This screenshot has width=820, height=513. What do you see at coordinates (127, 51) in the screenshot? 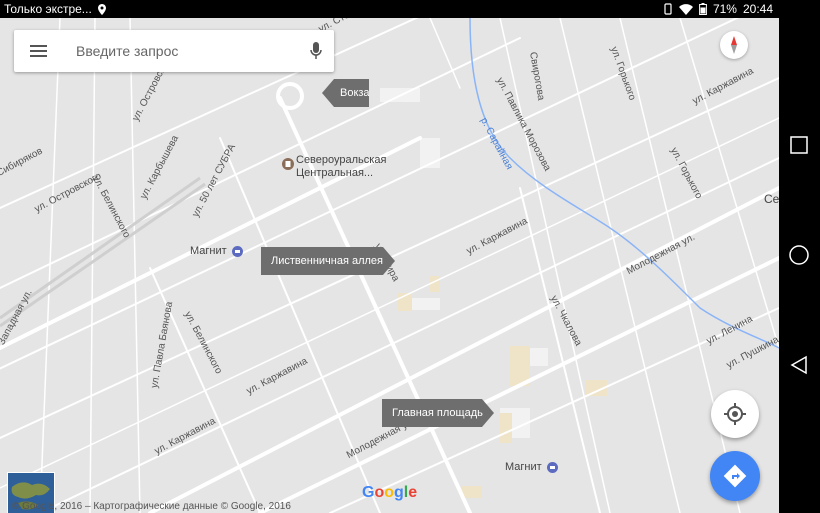
I see `search-input: Введите запрос` at bounding box center [127, 51].